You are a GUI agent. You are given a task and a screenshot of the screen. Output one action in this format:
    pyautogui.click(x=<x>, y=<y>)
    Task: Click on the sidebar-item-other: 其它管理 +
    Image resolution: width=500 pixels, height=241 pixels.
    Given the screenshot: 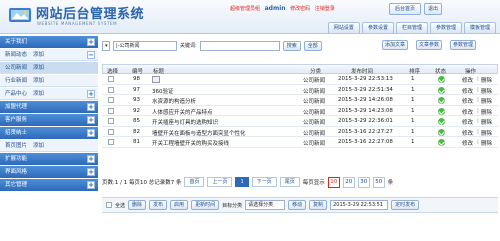 What is the action you would take?
    pyautogui.click(x=49, y=185)
    